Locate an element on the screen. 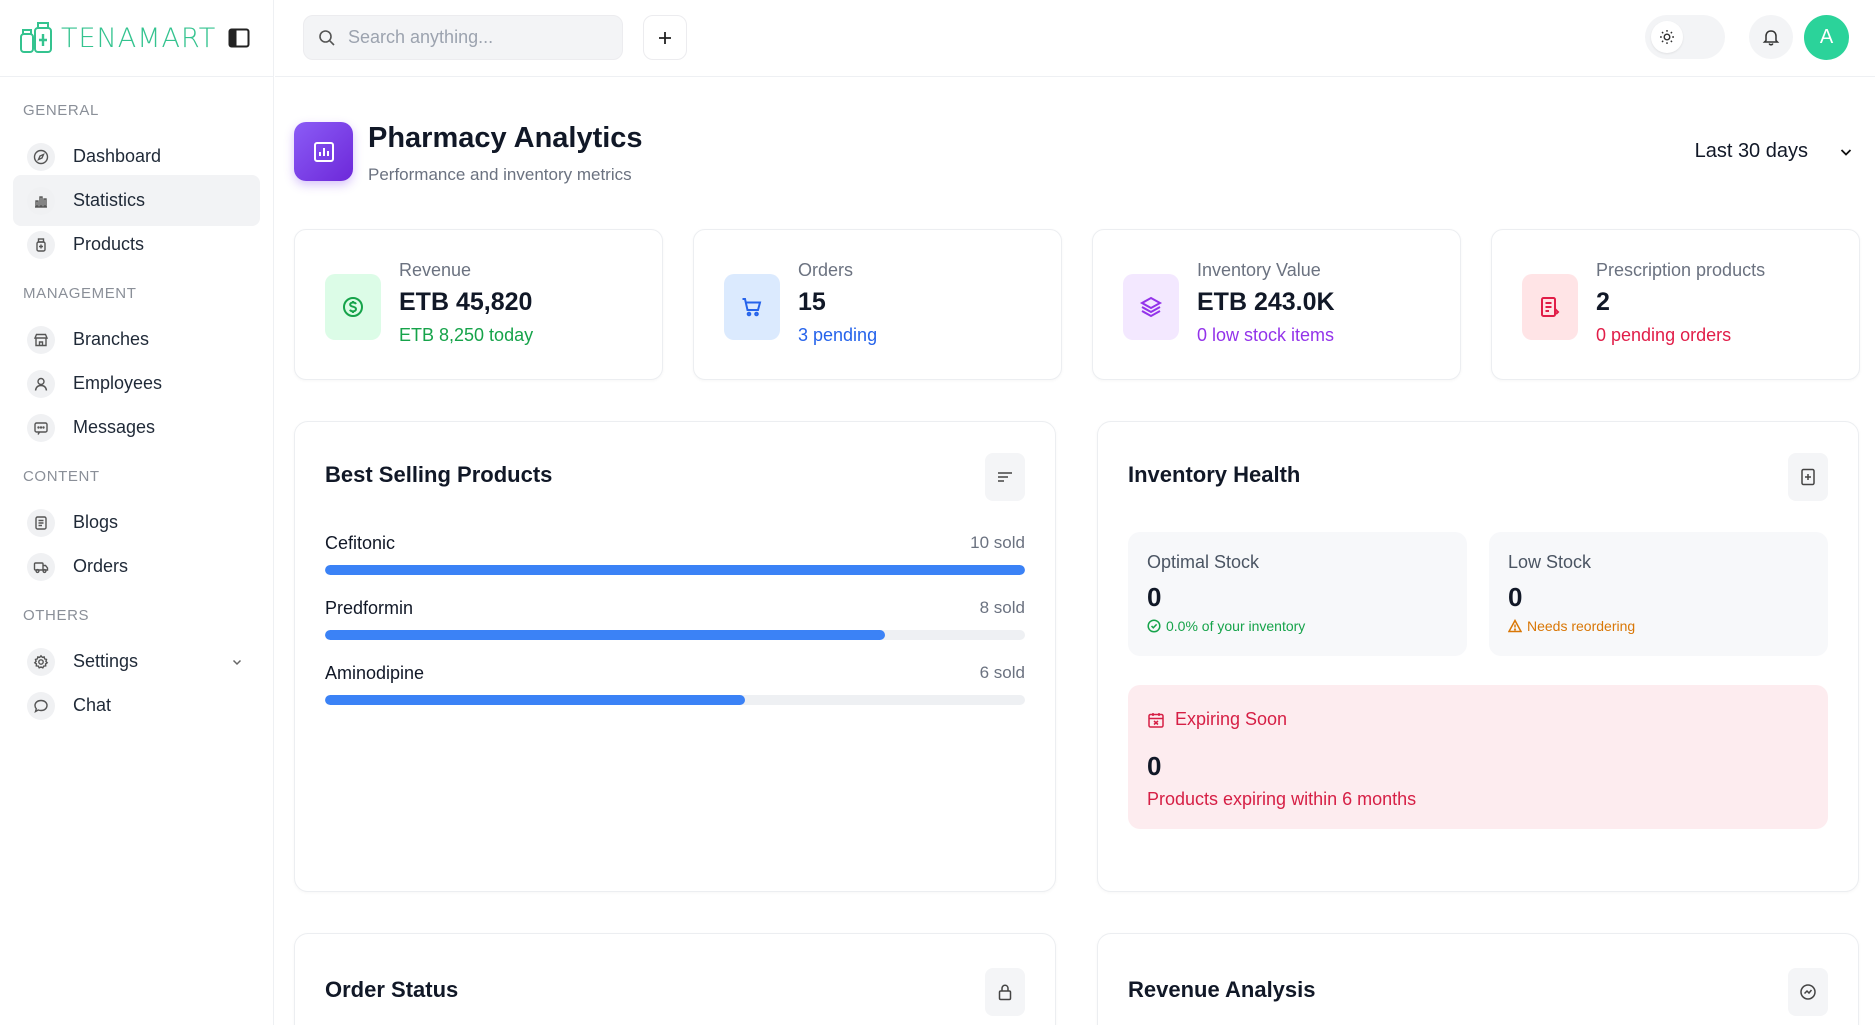  inv-label: Optimal Stock is located at coordinates (1203, 562).